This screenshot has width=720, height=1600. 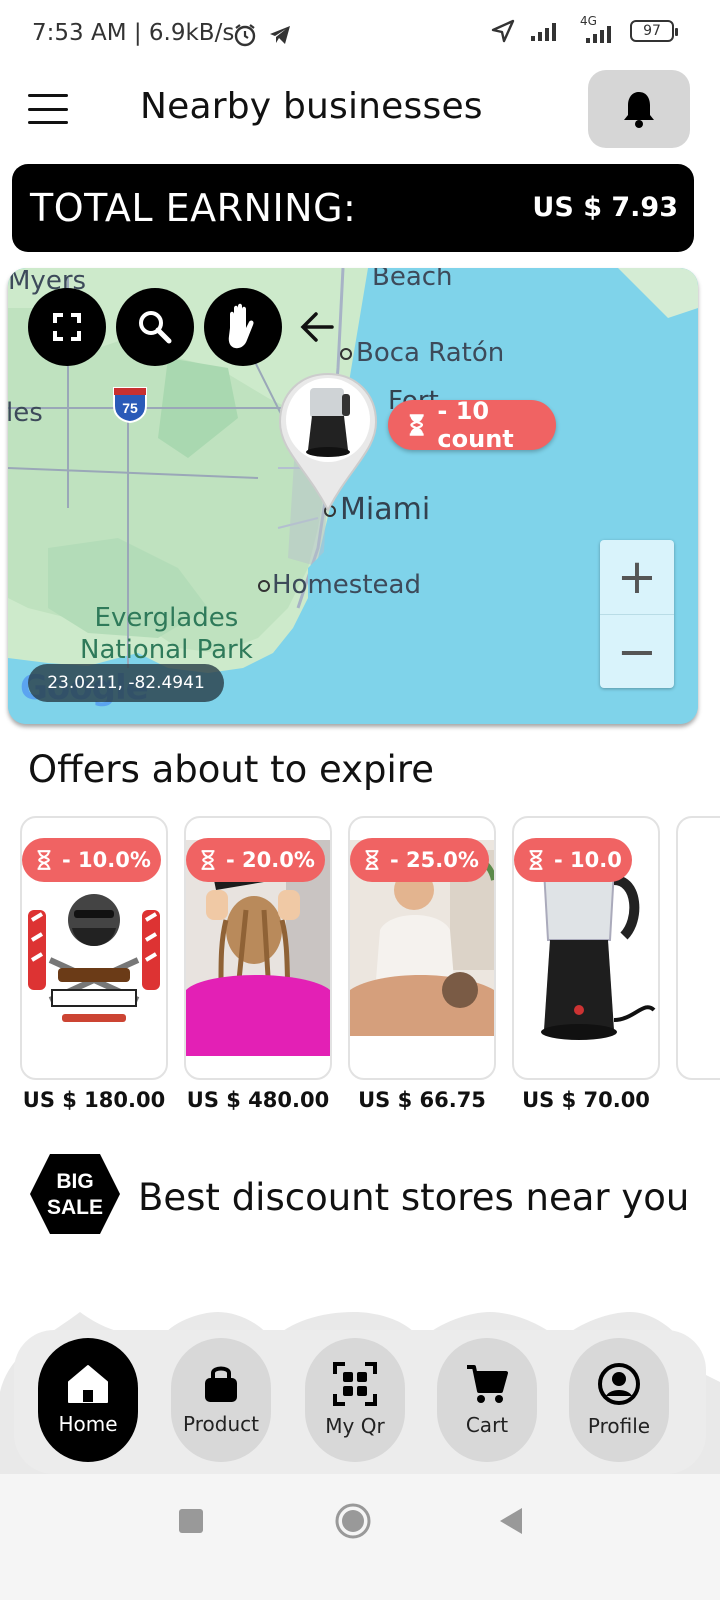 What do you see at coordinates (280, 35) in the screenshot?
I see `telegram-icon` at bounding box center [280, 35].